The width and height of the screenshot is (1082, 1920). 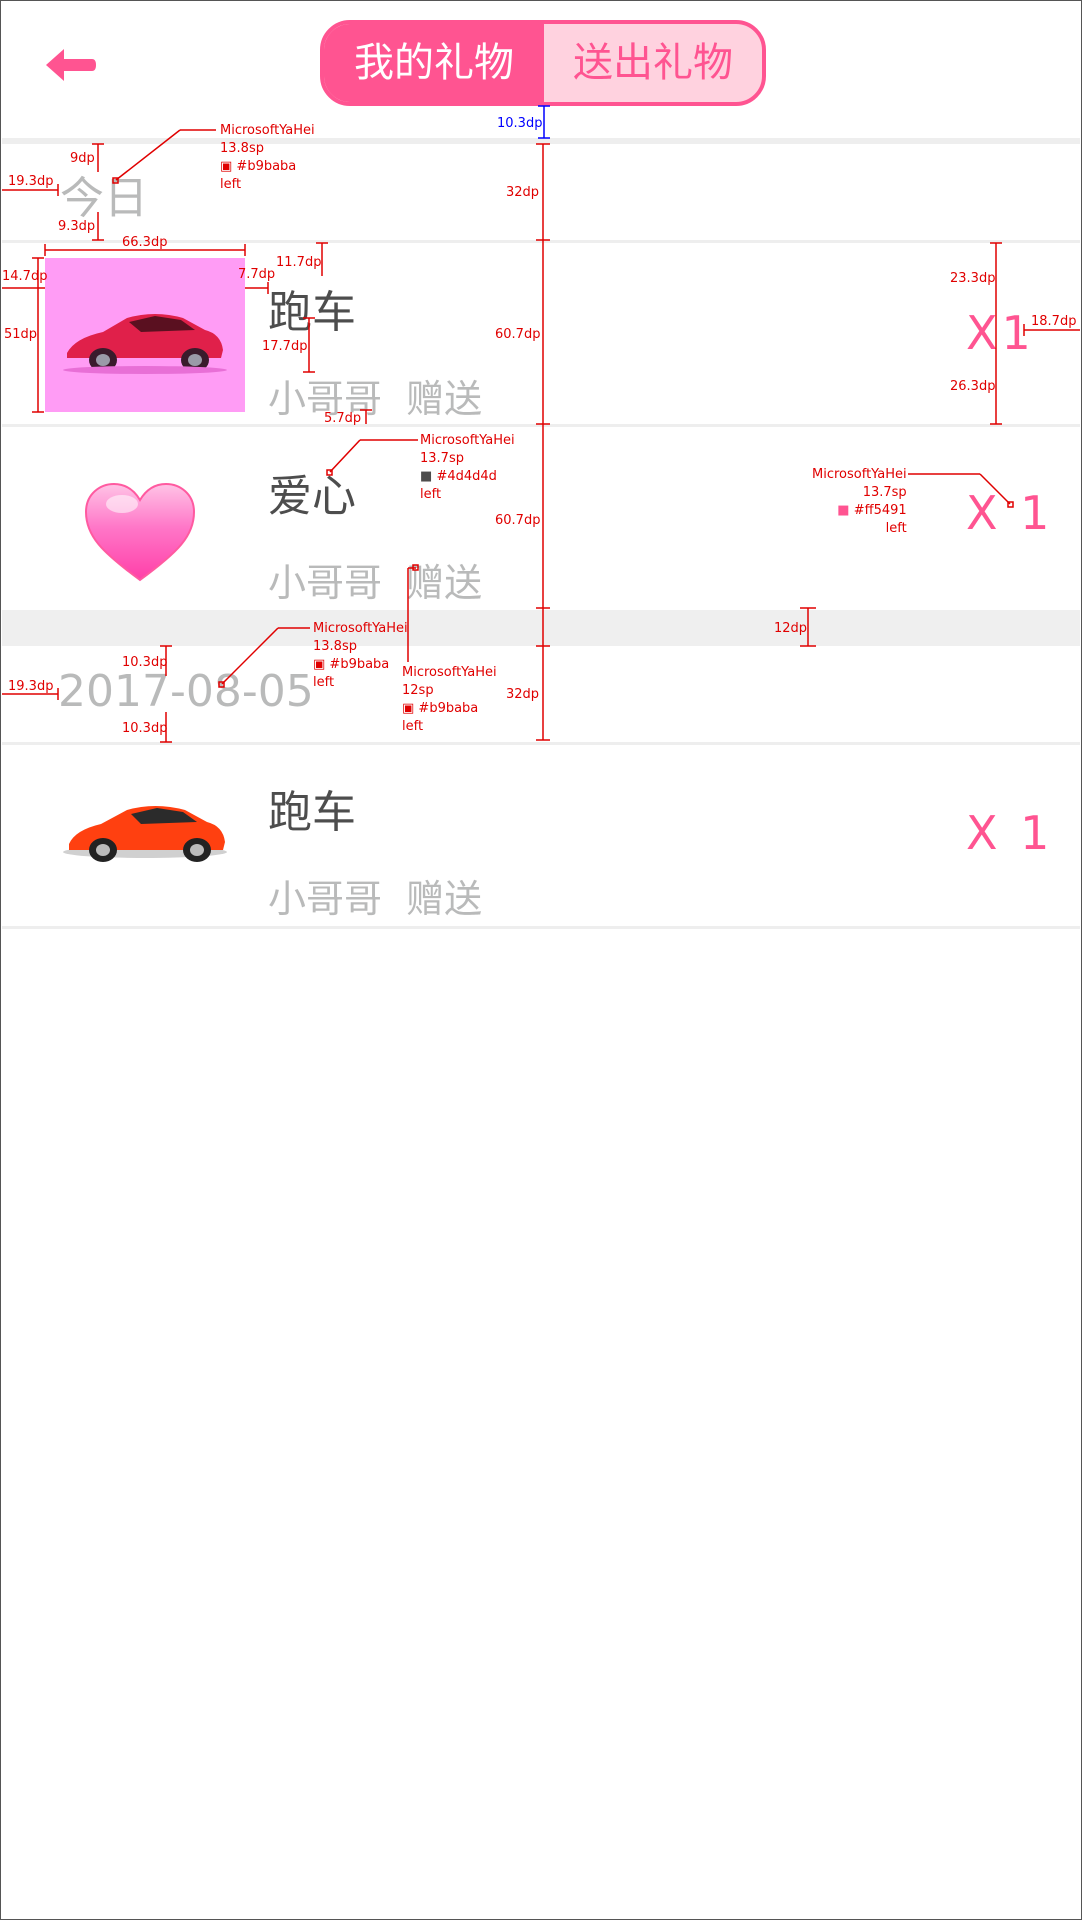 I want to click on annotation-font-spec: MicrosoftYaHei 12sp ▣ #b9baba left, so click(x=449, y=699).